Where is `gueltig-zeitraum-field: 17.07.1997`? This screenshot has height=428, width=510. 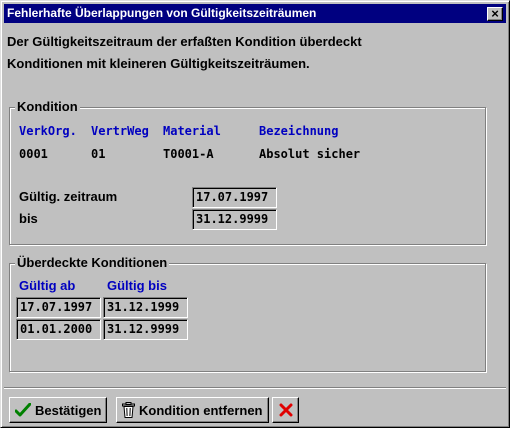
gueltig-zeitraum-field: 17.07.1997 is located at coordinates (234, 197).